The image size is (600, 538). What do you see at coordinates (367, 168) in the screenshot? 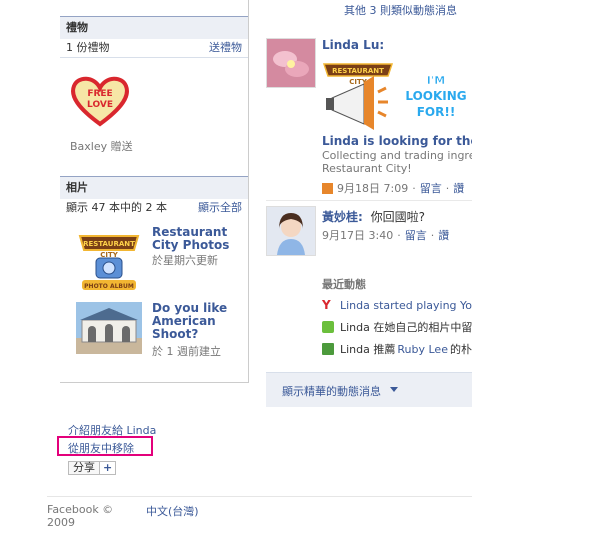
I see `story-desc-2: Restaurant City!` at bounding box center [367, 168].